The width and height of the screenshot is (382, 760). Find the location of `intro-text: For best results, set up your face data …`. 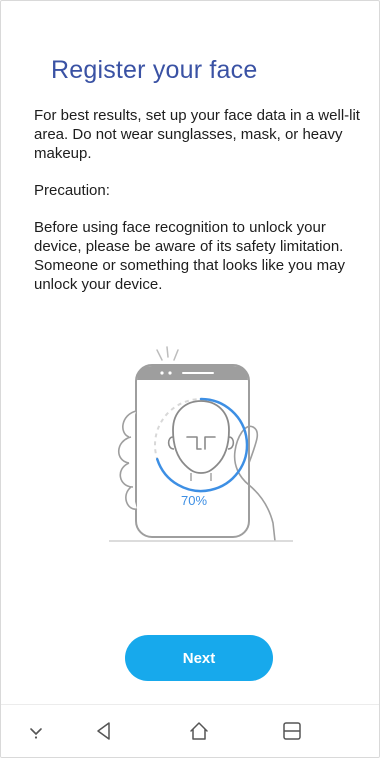

intro-text: For best results, set up your face data … is located at coordinates (197, 134).